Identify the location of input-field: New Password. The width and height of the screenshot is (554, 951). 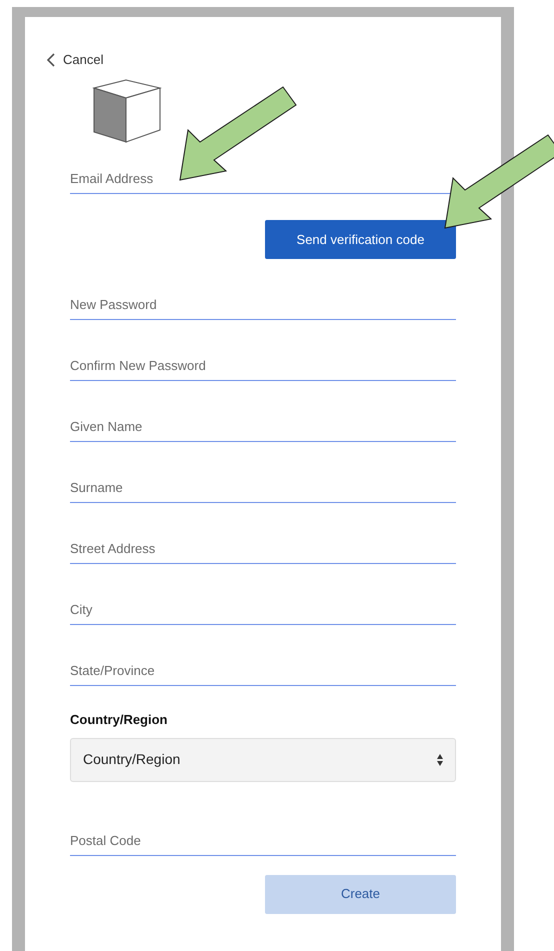
(263, 305).